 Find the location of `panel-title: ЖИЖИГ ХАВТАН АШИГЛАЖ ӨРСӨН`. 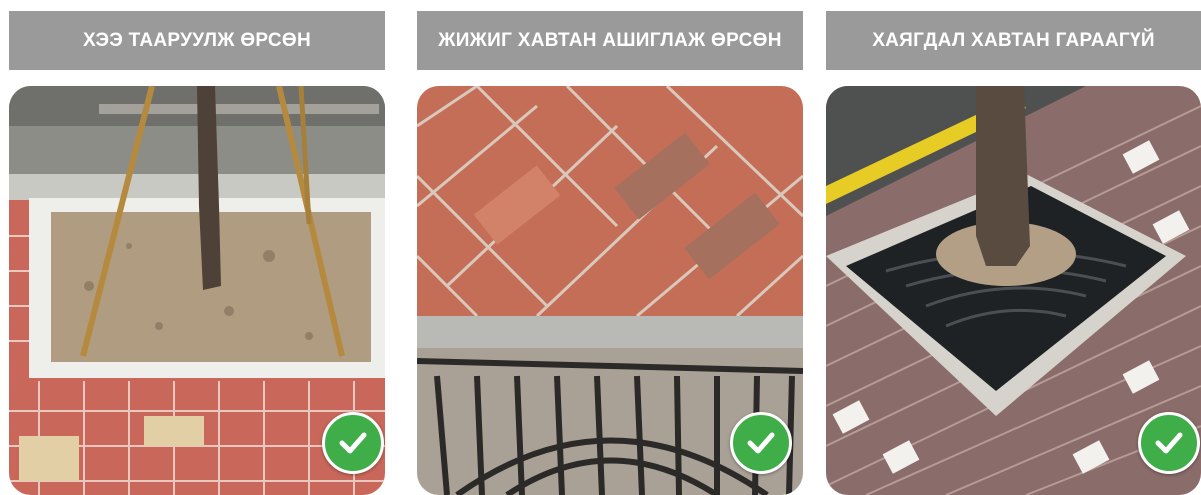

panel-title: ЖИЖИГ ХАВТАН АШИГЛАЖ ӨРСӨН is located at coordinates (610, 40).